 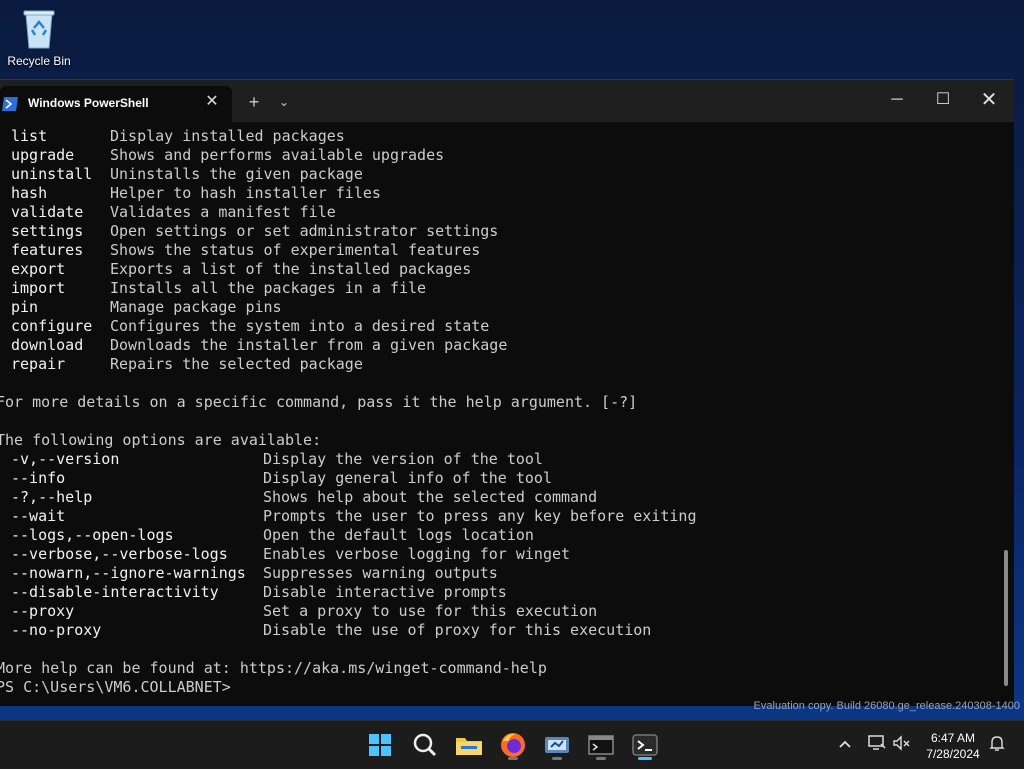 What do you see at coordinates (212, 102) in the screenshot?
I see `tab-close-icon: ✕` at bounding box center [212, 102].